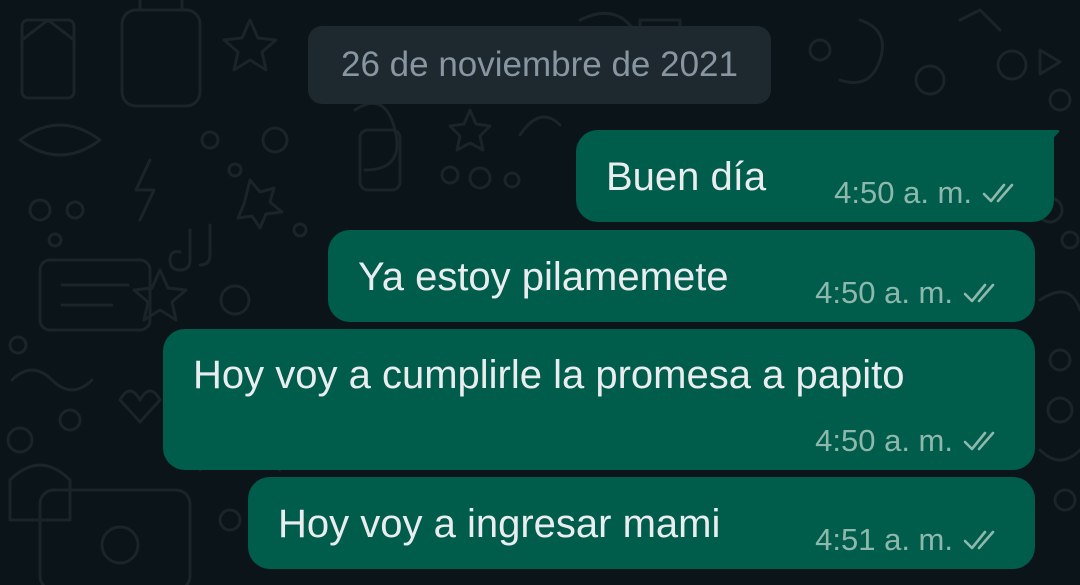 The image size is (1080, 585). I want to click on message-time: 4:51 a. m., so click(884, 539).